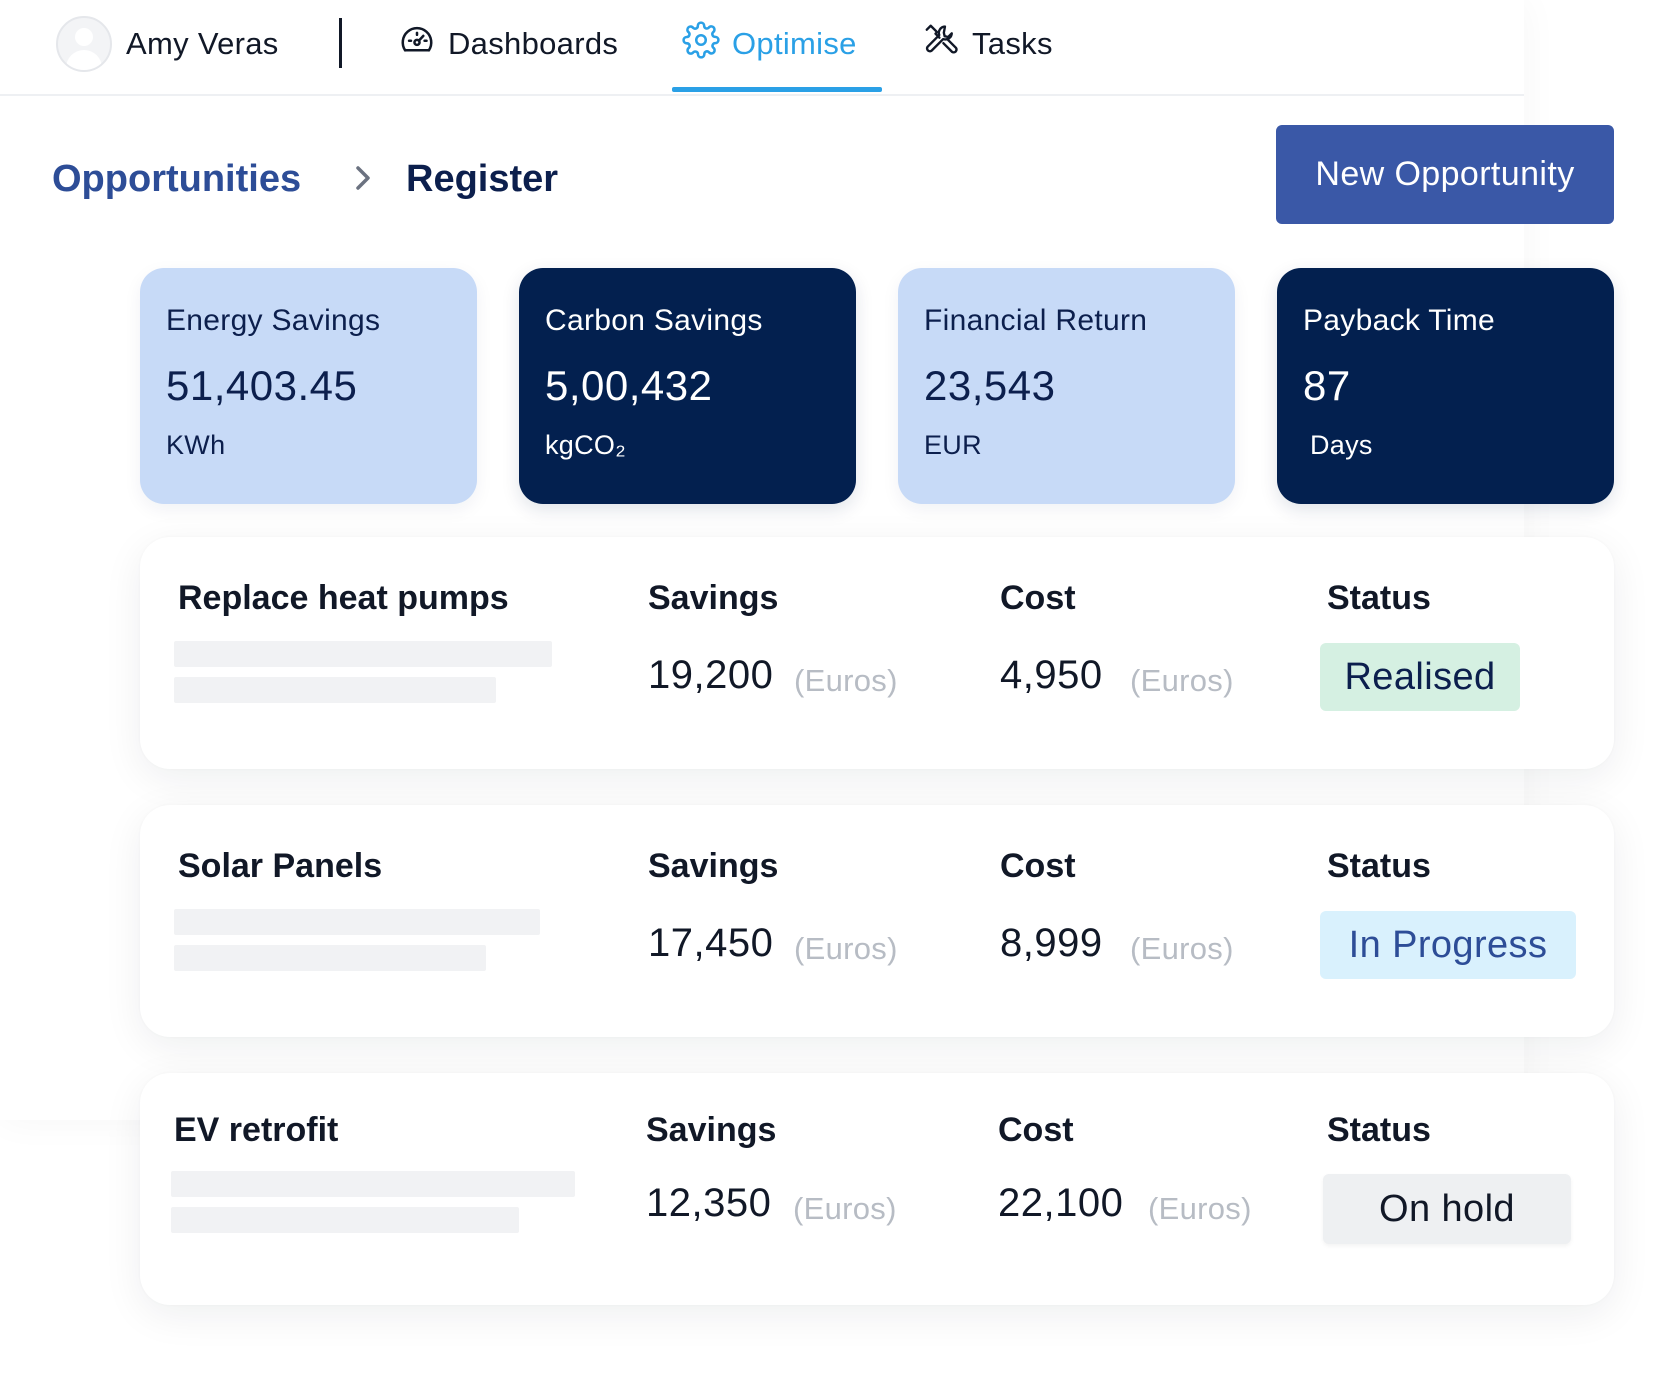 This screenshot has width=1666, height=1398. I want to click on metric-card-carbon-savings: Carbon Savings 5,00,432 kgCO₂, so click(687, 386).